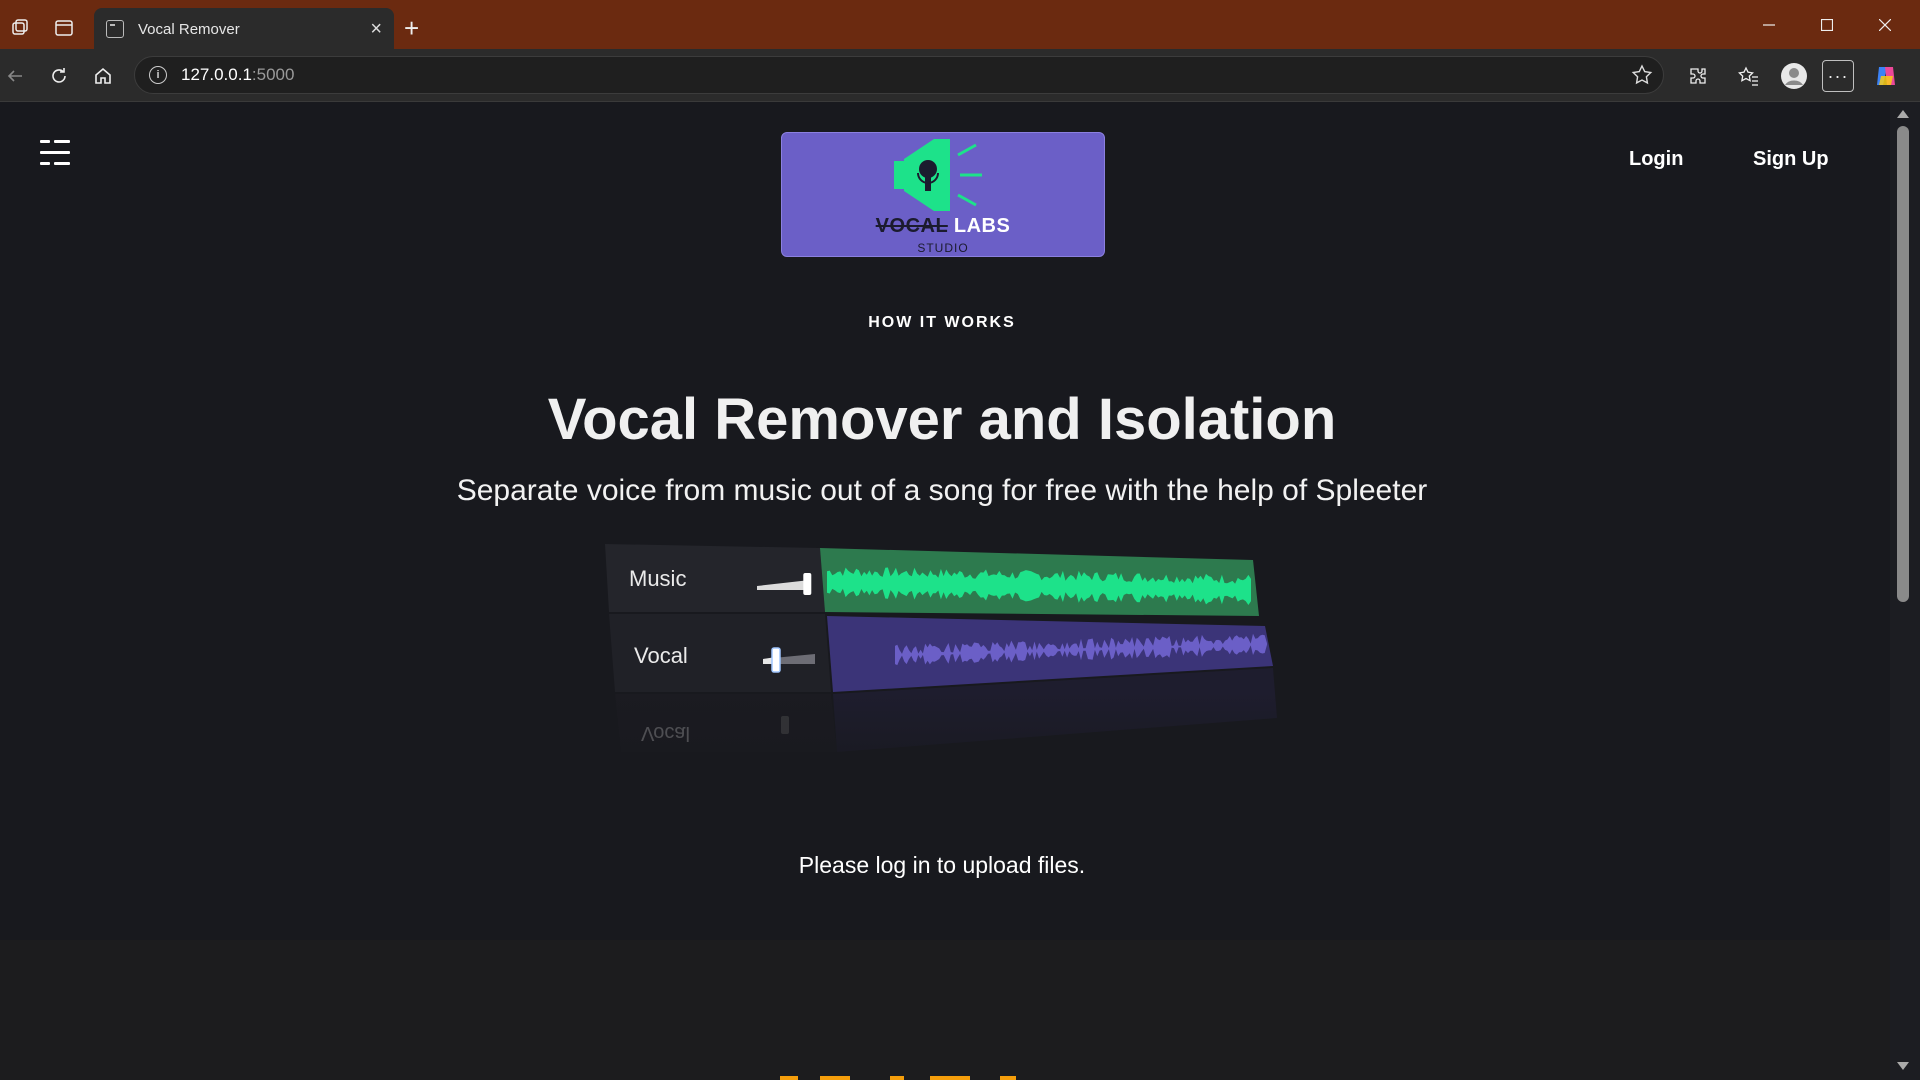  I want to click on close-tab-icon: ×, so click(376, 29).